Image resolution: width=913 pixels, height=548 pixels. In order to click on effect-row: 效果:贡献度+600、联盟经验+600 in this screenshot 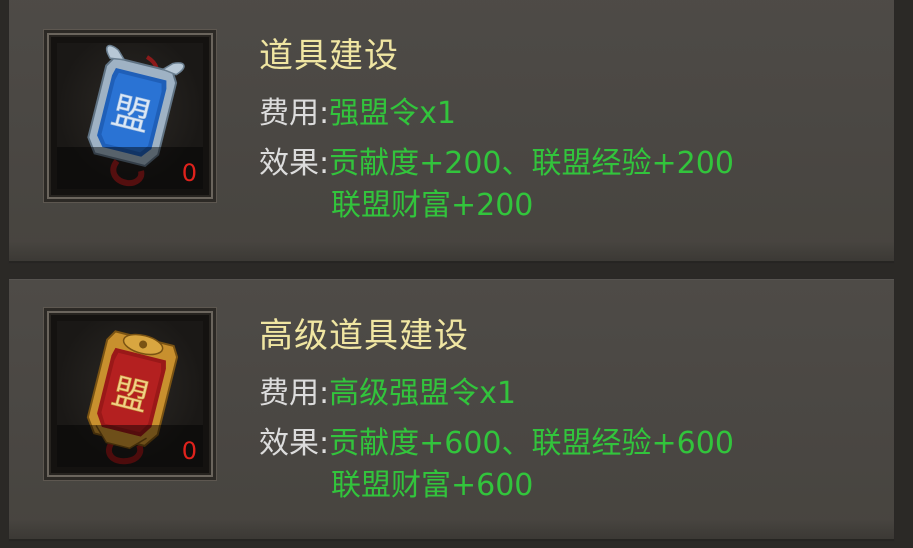, I will do `click(496, 444)`.